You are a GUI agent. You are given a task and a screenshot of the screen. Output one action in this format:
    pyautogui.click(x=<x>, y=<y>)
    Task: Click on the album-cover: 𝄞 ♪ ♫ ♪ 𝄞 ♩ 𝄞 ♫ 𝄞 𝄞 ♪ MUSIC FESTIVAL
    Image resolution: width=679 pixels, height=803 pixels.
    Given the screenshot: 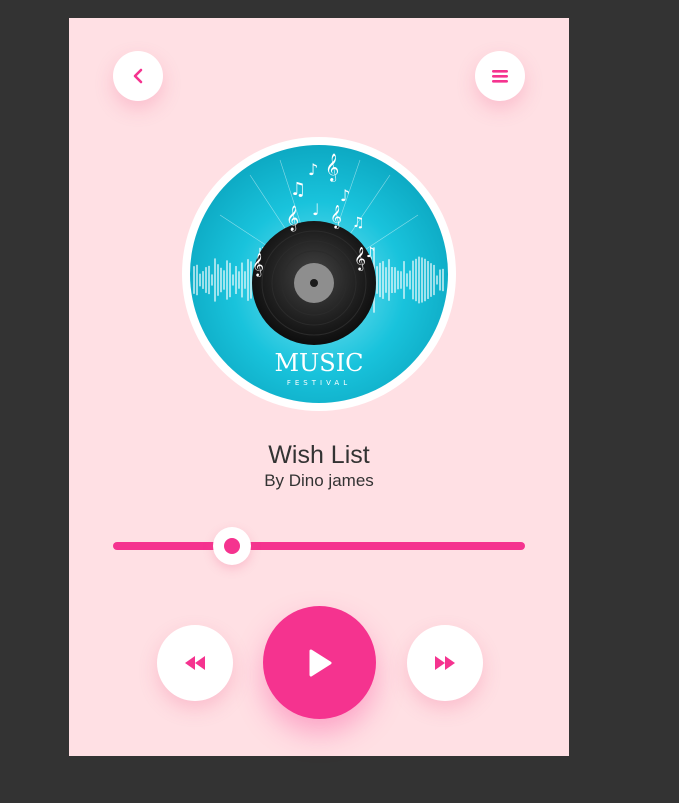 What is the action you would take?
    pyautogui.click(x=319, y=274)
    